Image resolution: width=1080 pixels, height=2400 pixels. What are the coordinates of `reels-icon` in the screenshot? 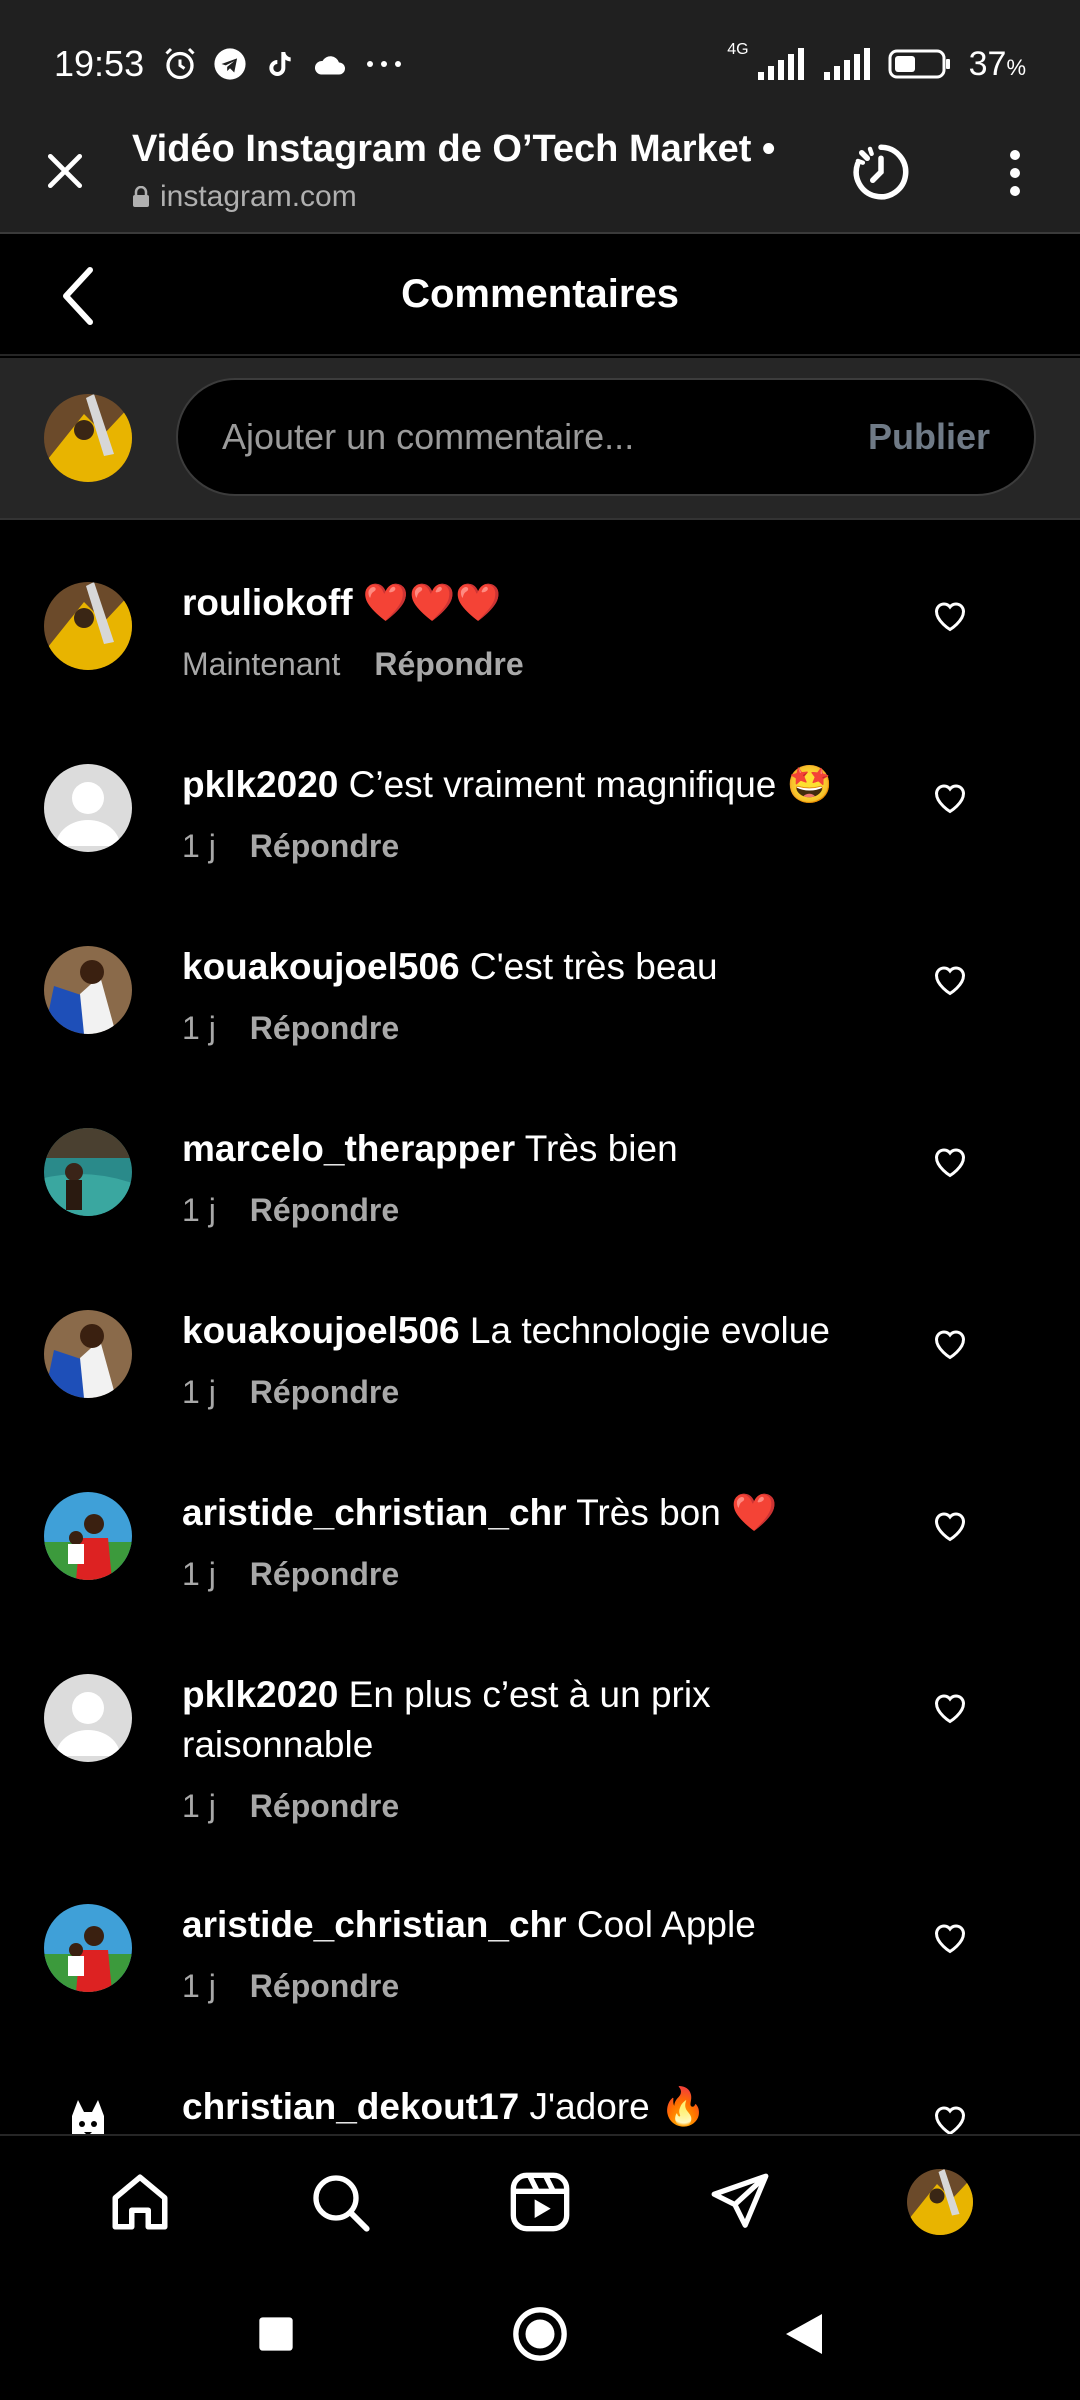 It's located at (540, 2202).